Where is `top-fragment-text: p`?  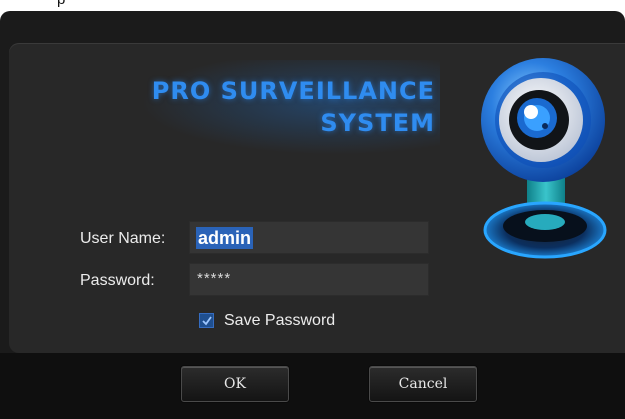
top-fragment-text: p is located at coordinates (61, 4).